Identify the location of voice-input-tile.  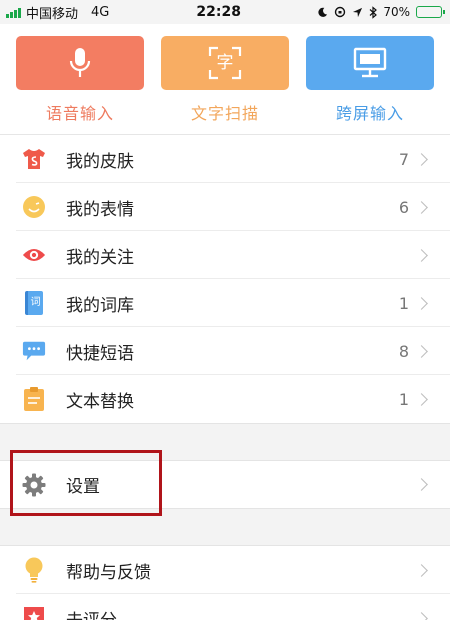
(80, 63).